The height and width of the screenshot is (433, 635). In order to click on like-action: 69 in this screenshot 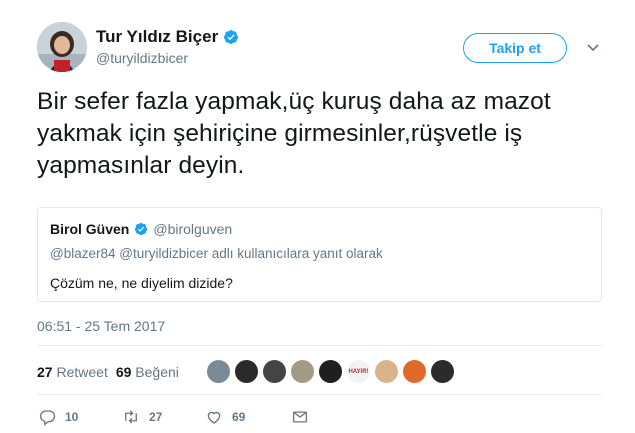, I will do `click(248, 417)`.